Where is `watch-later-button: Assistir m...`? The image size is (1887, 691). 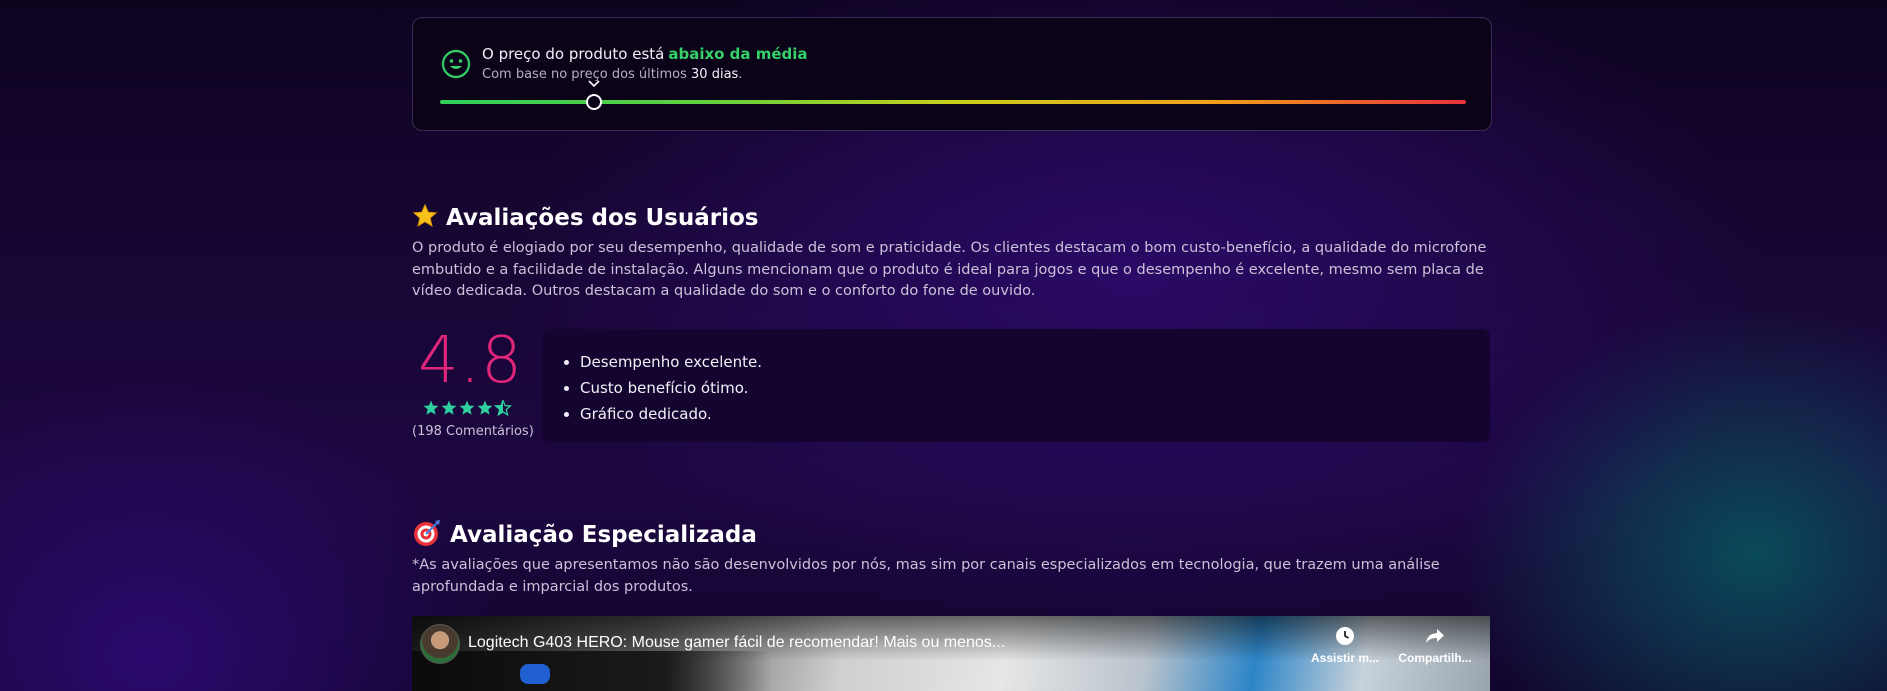
watch-later-button: Assistir m... is located at coordinates (1345, 645).